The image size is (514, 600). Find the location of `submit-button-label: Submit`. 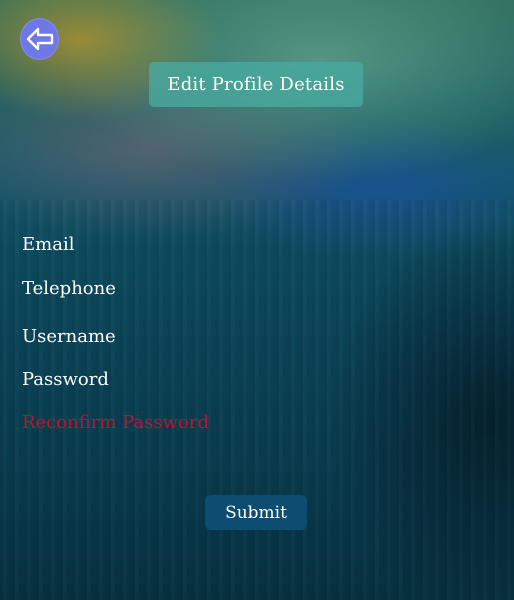

submit-button-label: Submit is located at coordinates (256, 512).